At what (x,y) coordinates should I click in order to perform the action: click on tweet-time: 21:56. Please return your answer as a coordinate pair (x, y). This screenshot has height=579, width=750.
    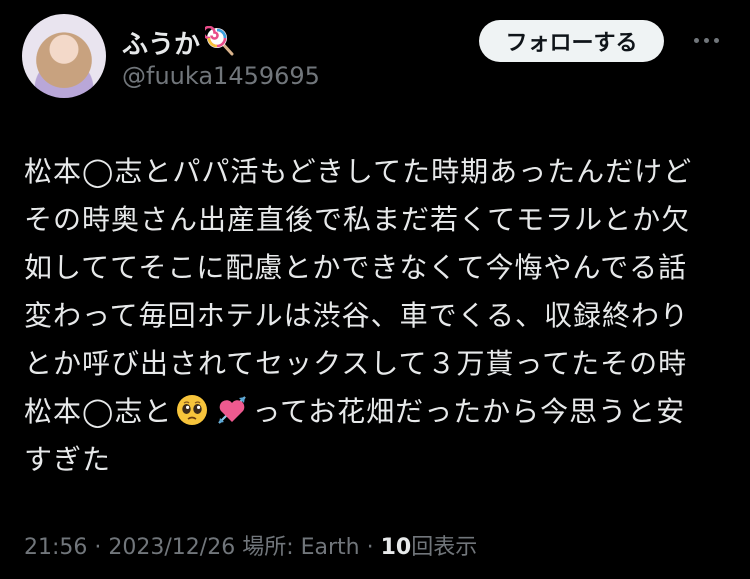
    Looking at the image, I should click on (55, 547).